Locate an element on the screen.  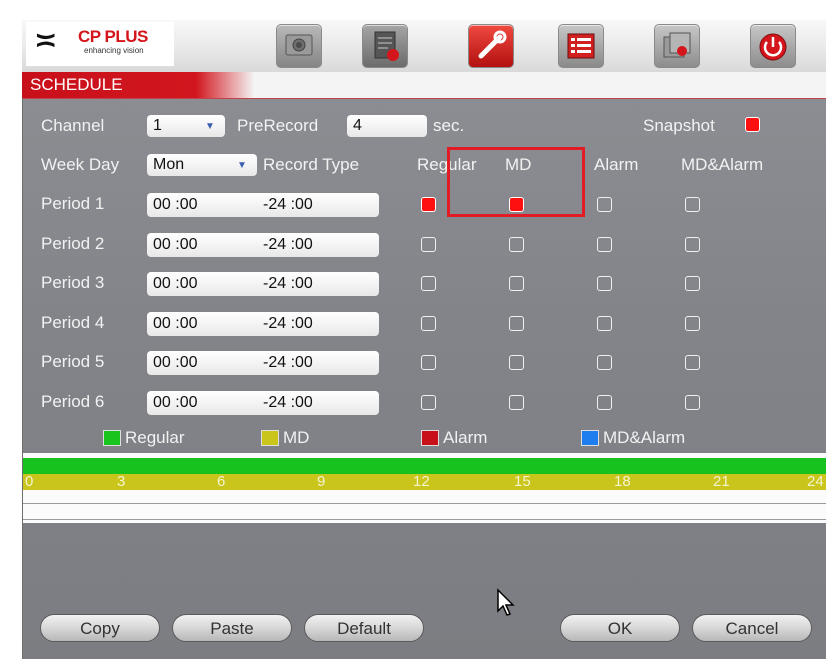
period-3-alarm-checkbox is located at coordinates (604, 283).